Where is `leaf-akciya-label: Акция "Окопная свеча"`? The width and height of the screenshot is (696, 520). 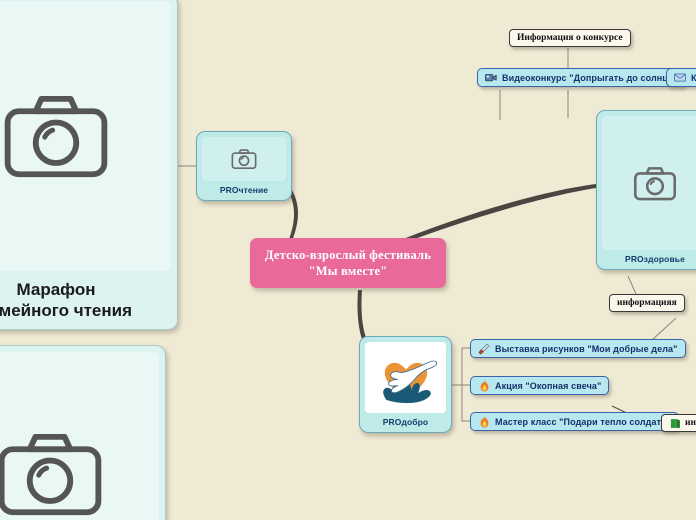
leaf-akciya-label: Акция "Окопная свеча" is located at coordinates (548, 385).